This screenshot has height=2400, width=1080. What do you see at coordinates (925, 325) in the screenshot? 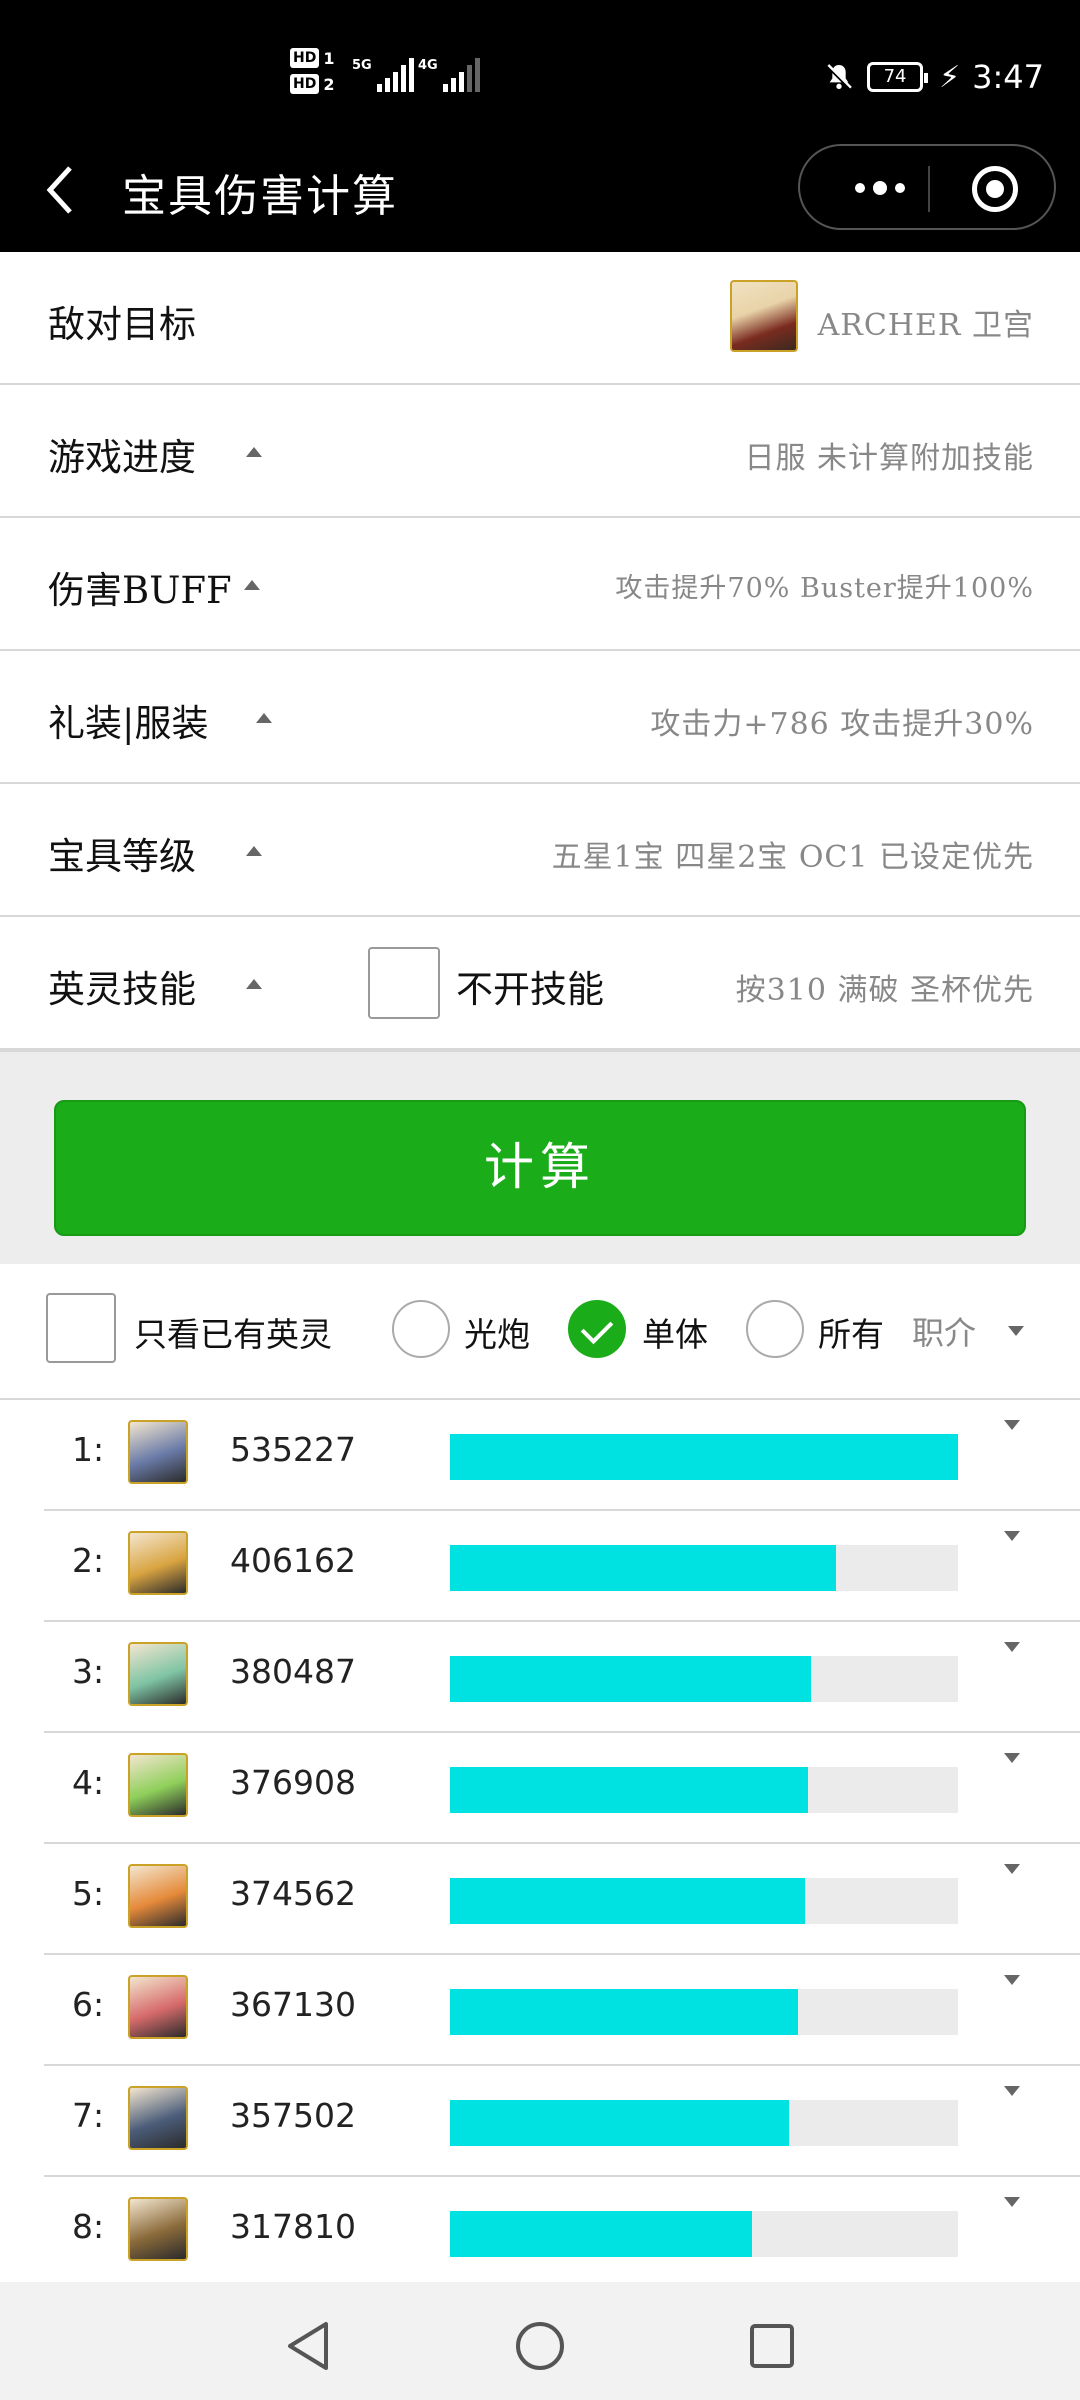
I see `setting-value: ARCHER 卫宫` at bounding box center [925, 325].